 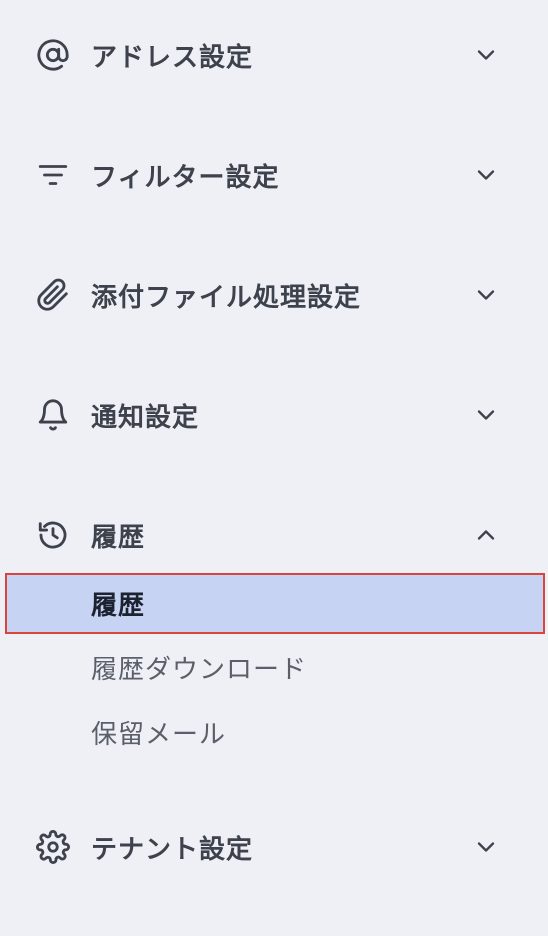 What do you see at coordinates (486, 535) in the screenshot?
I see `chevron-up-icon` at bounding box center [486, 535].